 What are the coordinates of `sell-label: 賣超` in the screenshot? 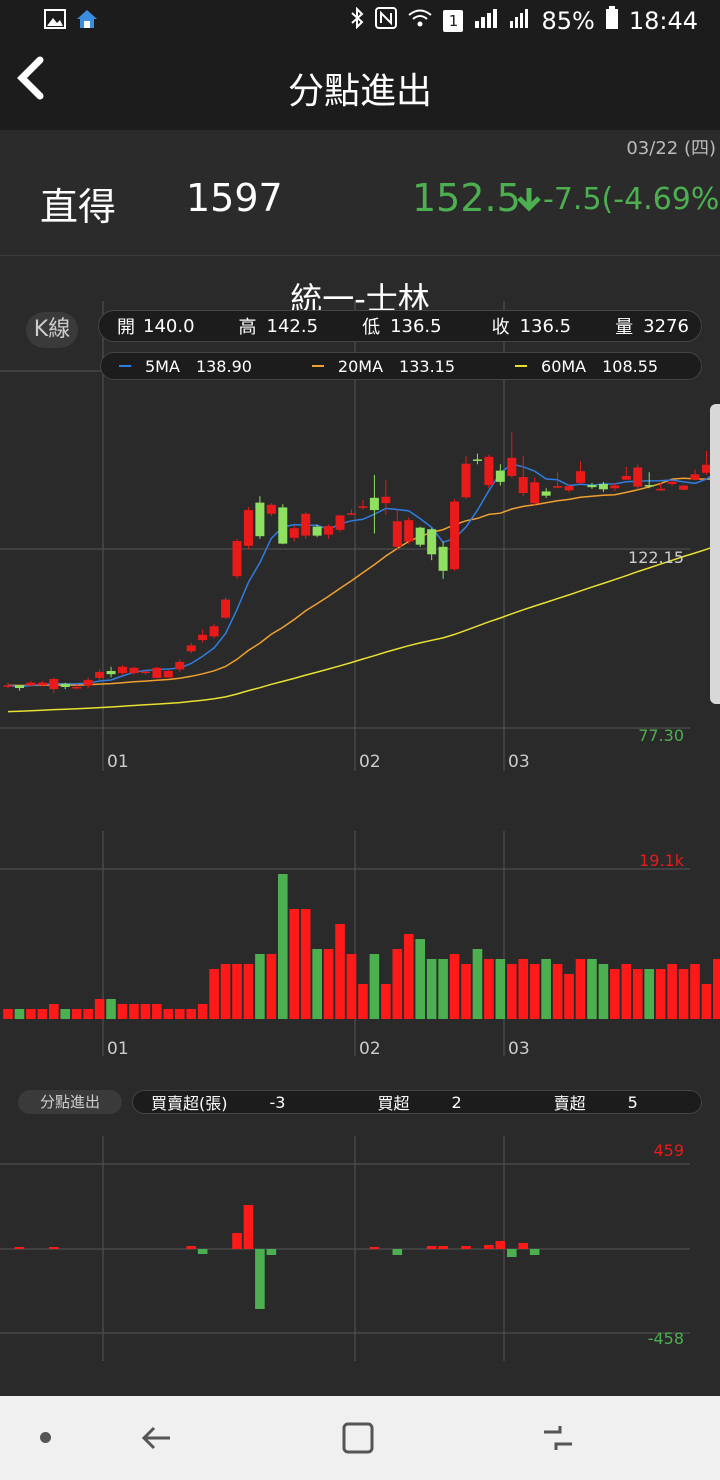 It's located at (569, 1103).